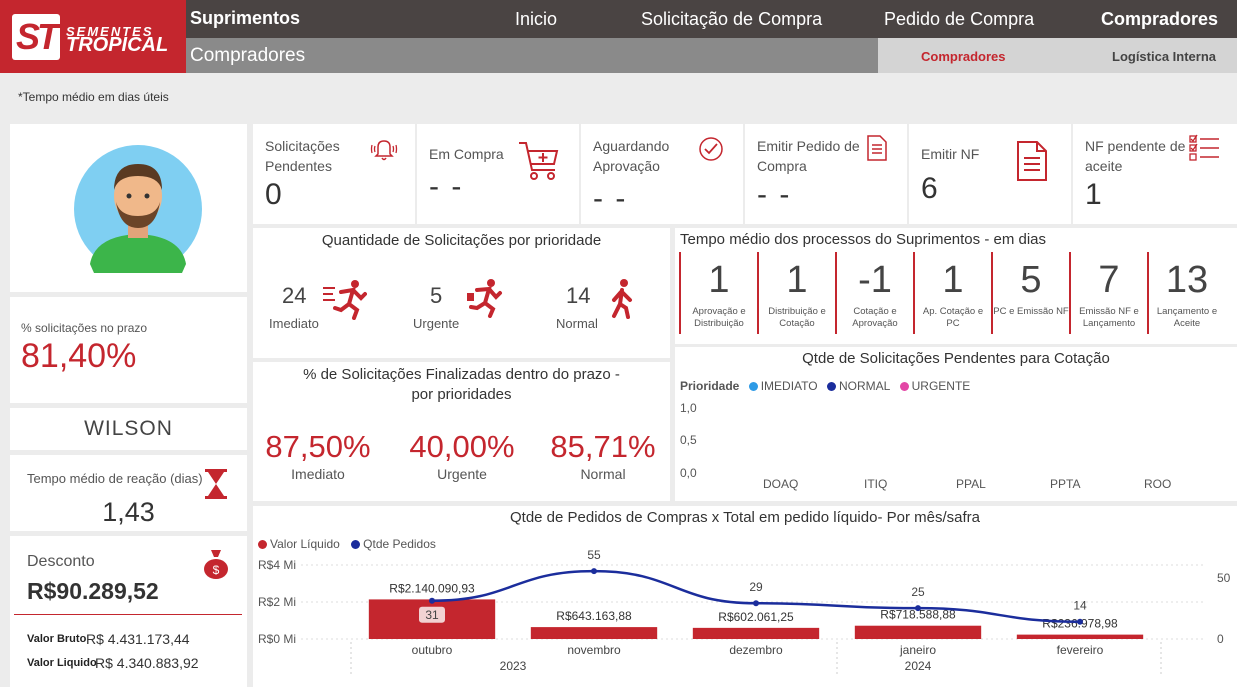 The image size is (1237, 687). What do you see at coordinates (318, 474) in the screenshot?
I see `finalized-label-imediato: Imediato` at bounding box center [318, 474].